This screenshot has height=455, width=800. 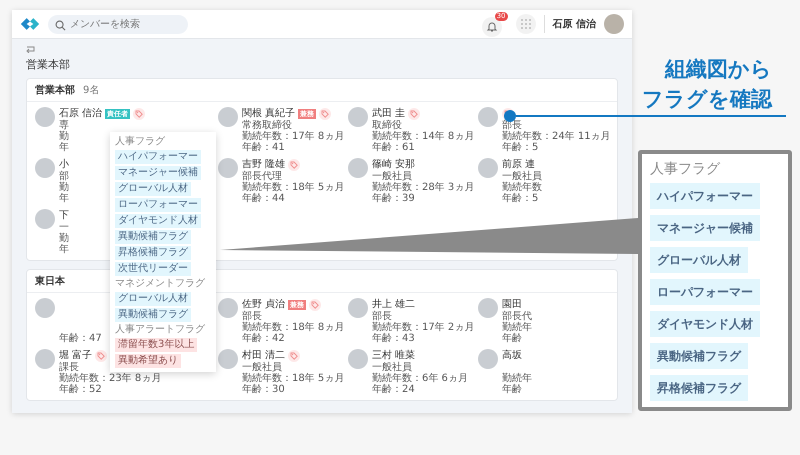 What do you see at coordinates (160, 330) in the screenshot?
I see `flag-group-title: 人事アラートフラグ` at bounding box center [160, 330].